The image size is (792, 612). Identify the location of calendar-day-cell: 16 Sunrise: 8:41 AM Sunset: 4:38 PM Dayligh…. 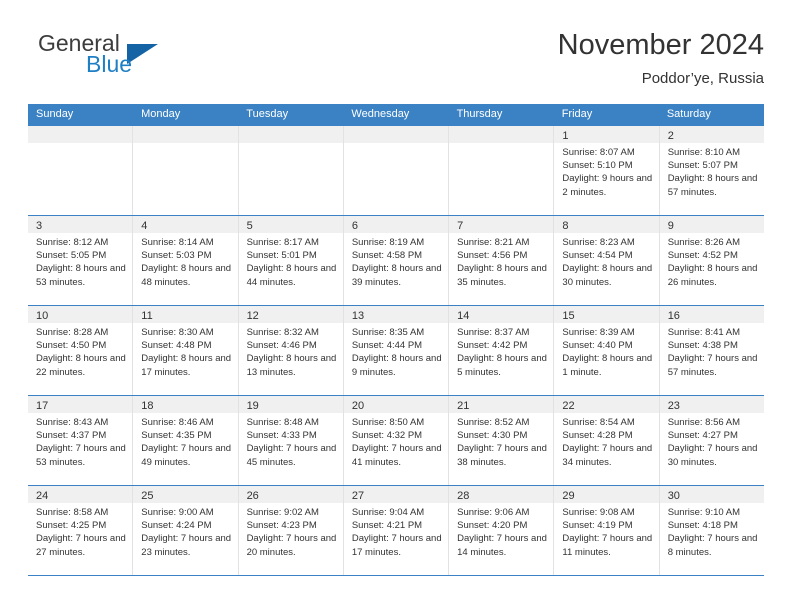
(711, 350).